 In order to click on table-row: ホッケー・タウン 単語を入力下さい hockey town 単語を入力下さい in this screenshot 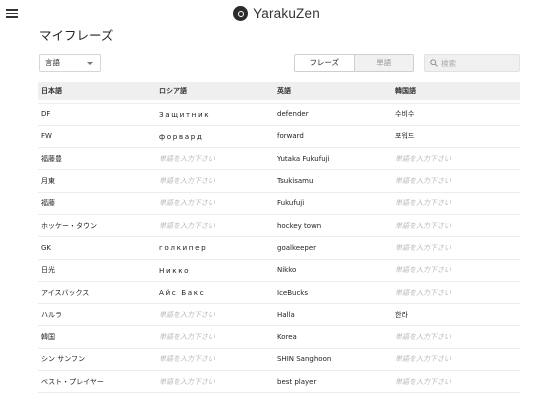, I will do `click(279, 225)`.